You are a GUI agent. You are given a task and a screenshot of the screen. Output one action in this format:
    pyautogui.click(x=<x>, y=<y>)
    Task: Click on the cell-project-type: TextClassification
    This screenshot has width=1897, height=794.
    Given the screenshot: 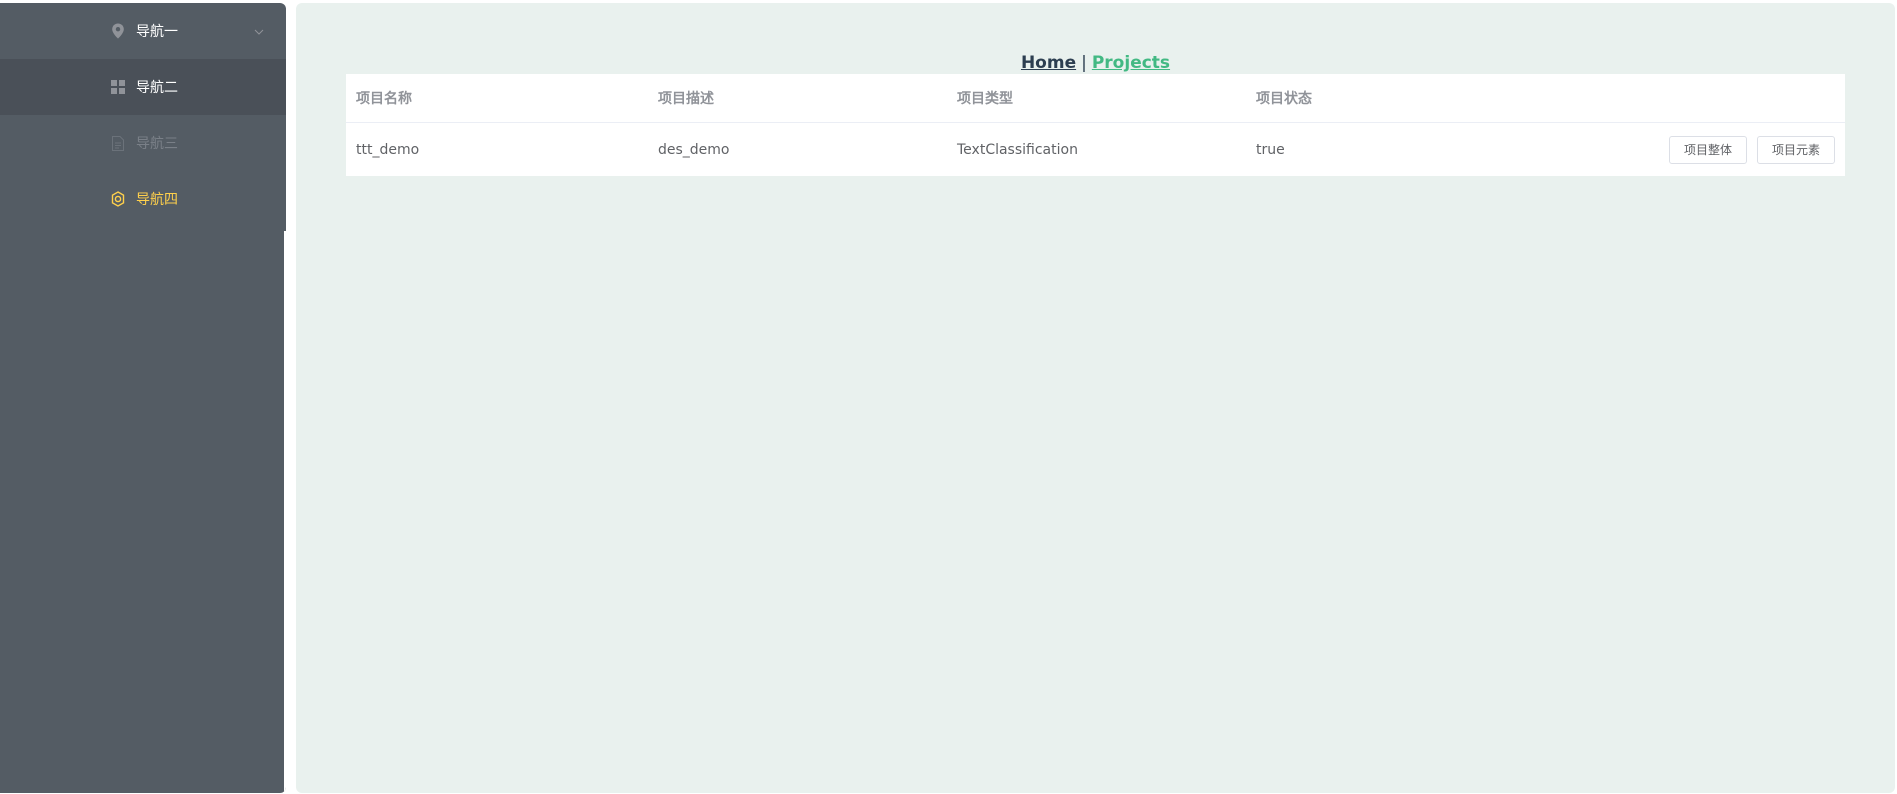 What is the action you would take?
    pyautogui.click(x=1017, y=149)
    